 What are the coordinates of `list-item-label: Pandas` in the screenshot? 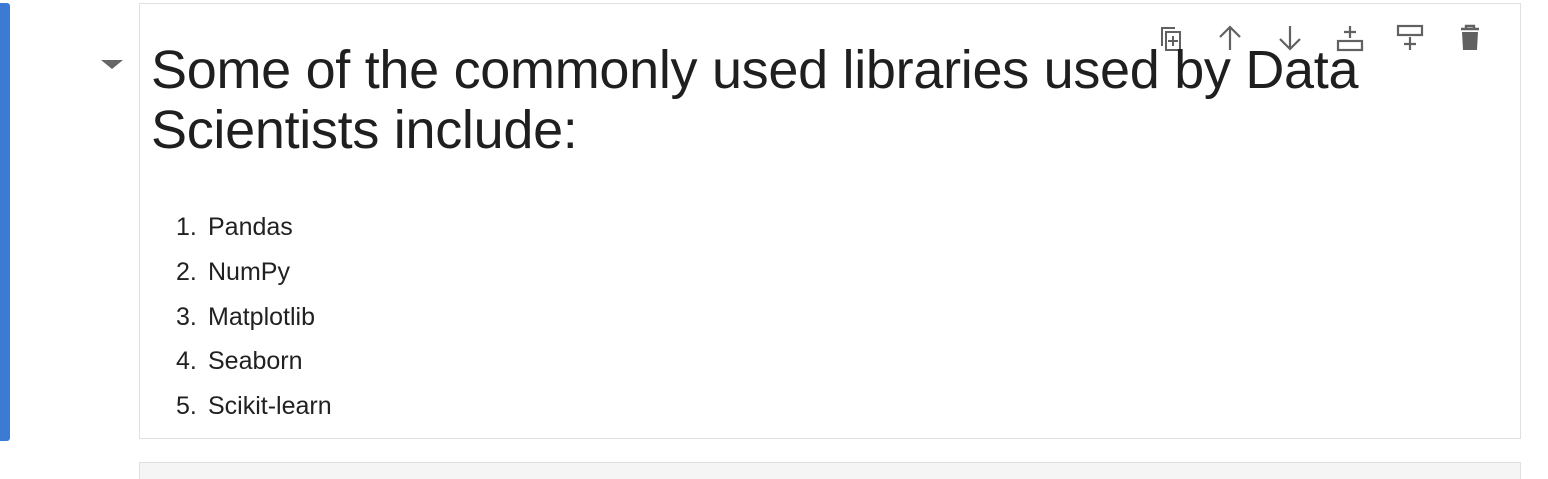 It's located at (250, 227).